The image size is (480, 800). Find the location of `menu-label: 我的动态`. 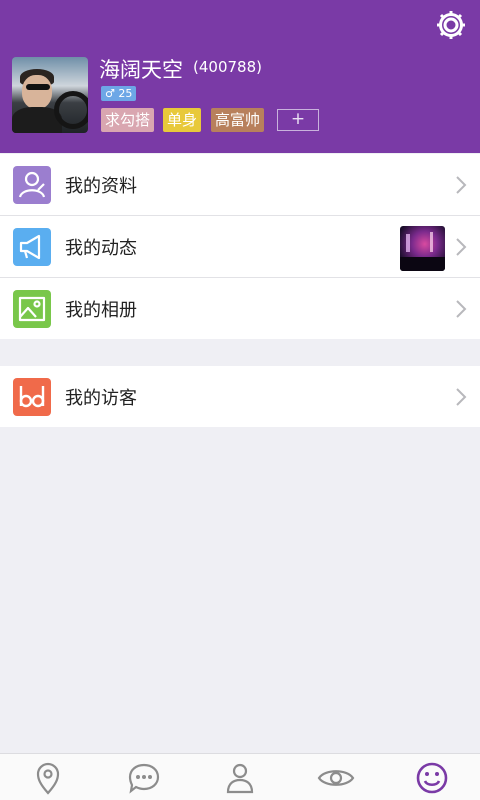

menu-label: 我的动态 is located at coordinates (101, 248).